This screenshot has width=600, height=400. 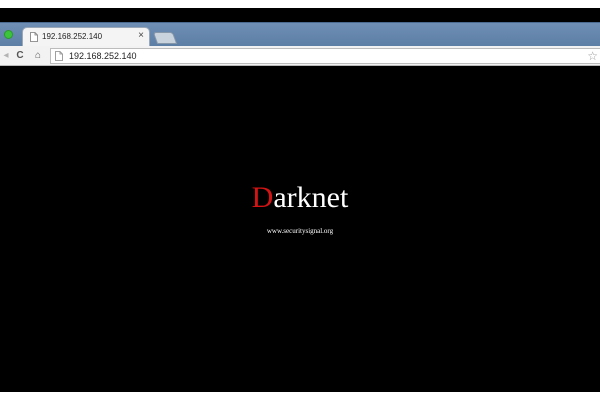 What do you see at coordinates (300, 34) in the screenshot?
I see `browser-tab-strip: 192.168.252.140 ×` at bounding box center [300, 34].